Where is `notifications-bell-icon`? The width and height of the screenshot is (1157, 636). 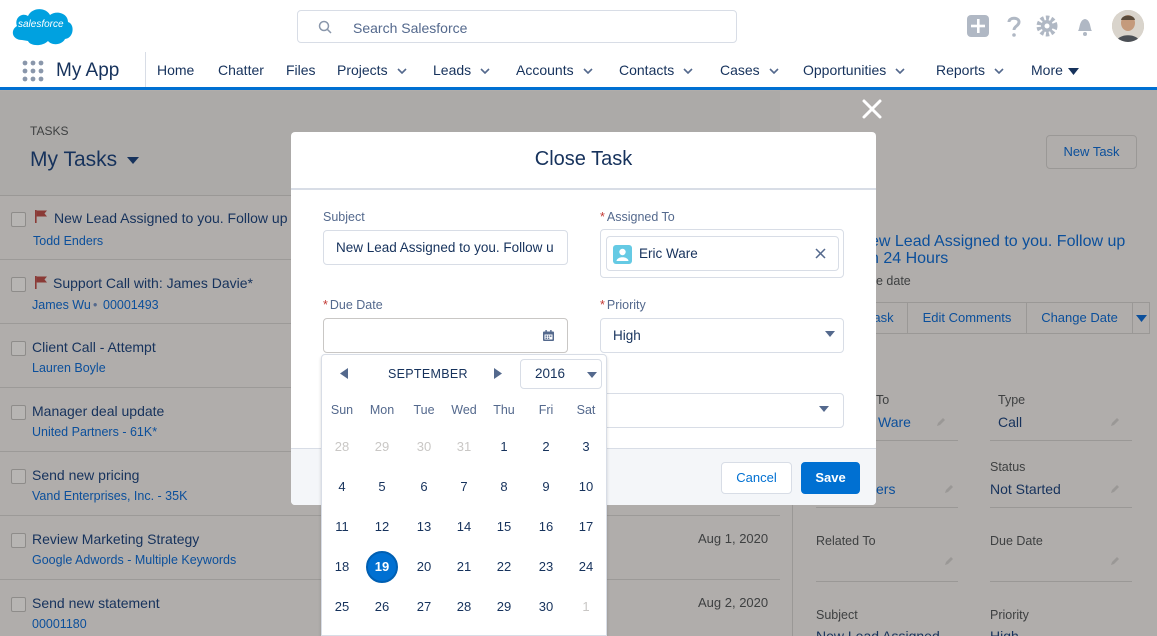
notifications-bell-icon is located at coordinates (1085, 26).